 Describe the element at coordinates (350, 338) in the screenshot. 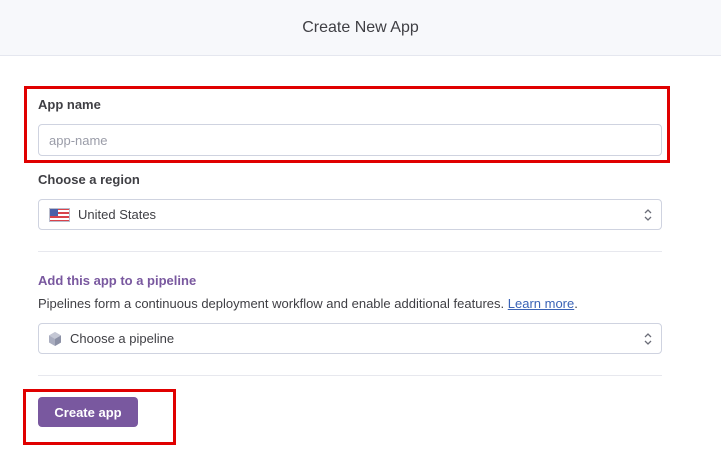

I see `pipeline-select: Choose a pipeline` at that location.